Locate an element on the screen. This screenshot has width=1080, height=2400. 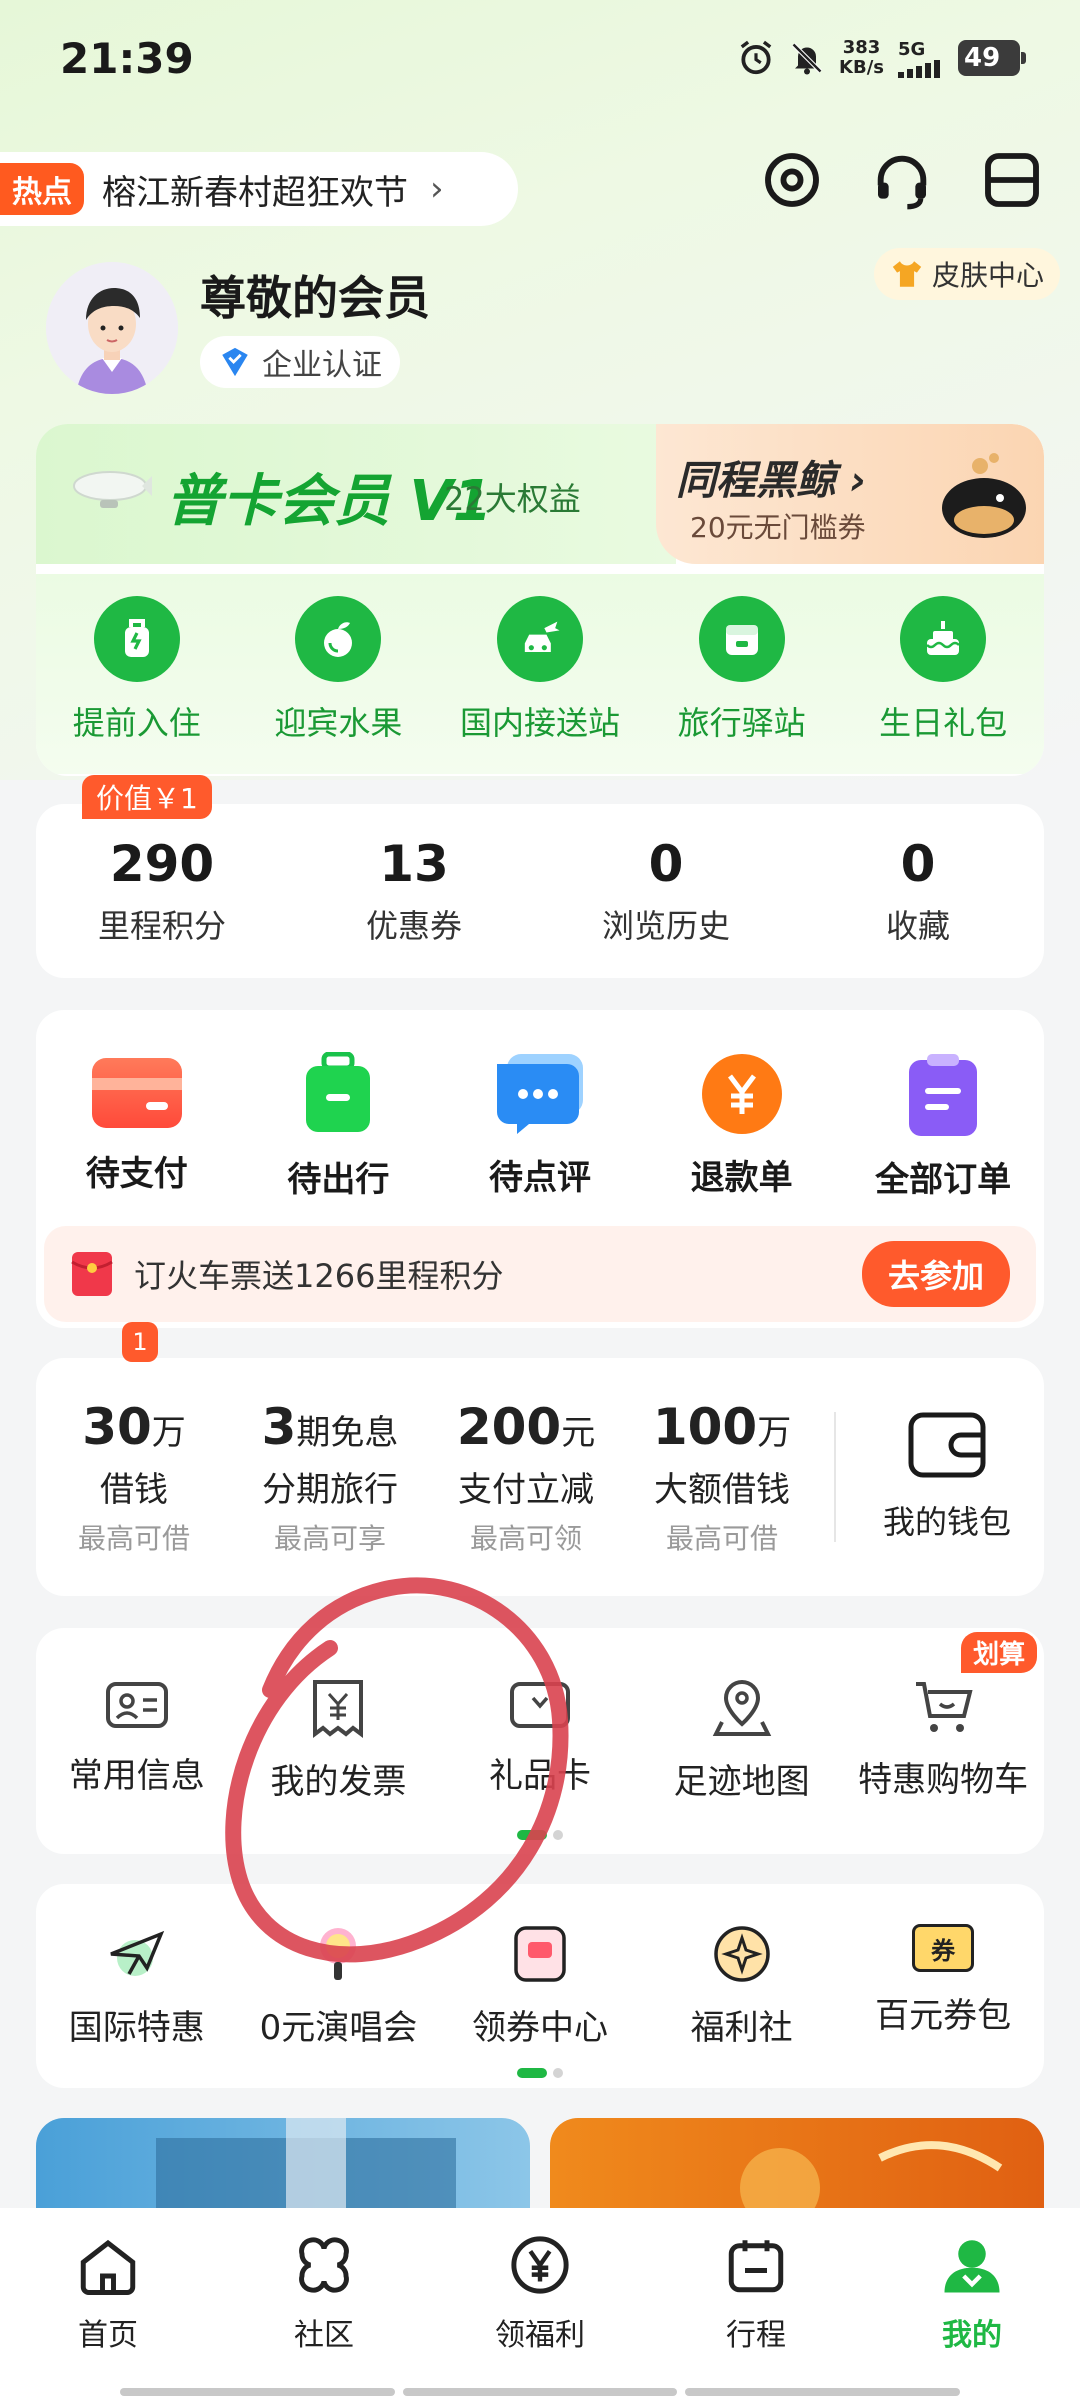
id-card-icon is located at coordinates (136, 1705).